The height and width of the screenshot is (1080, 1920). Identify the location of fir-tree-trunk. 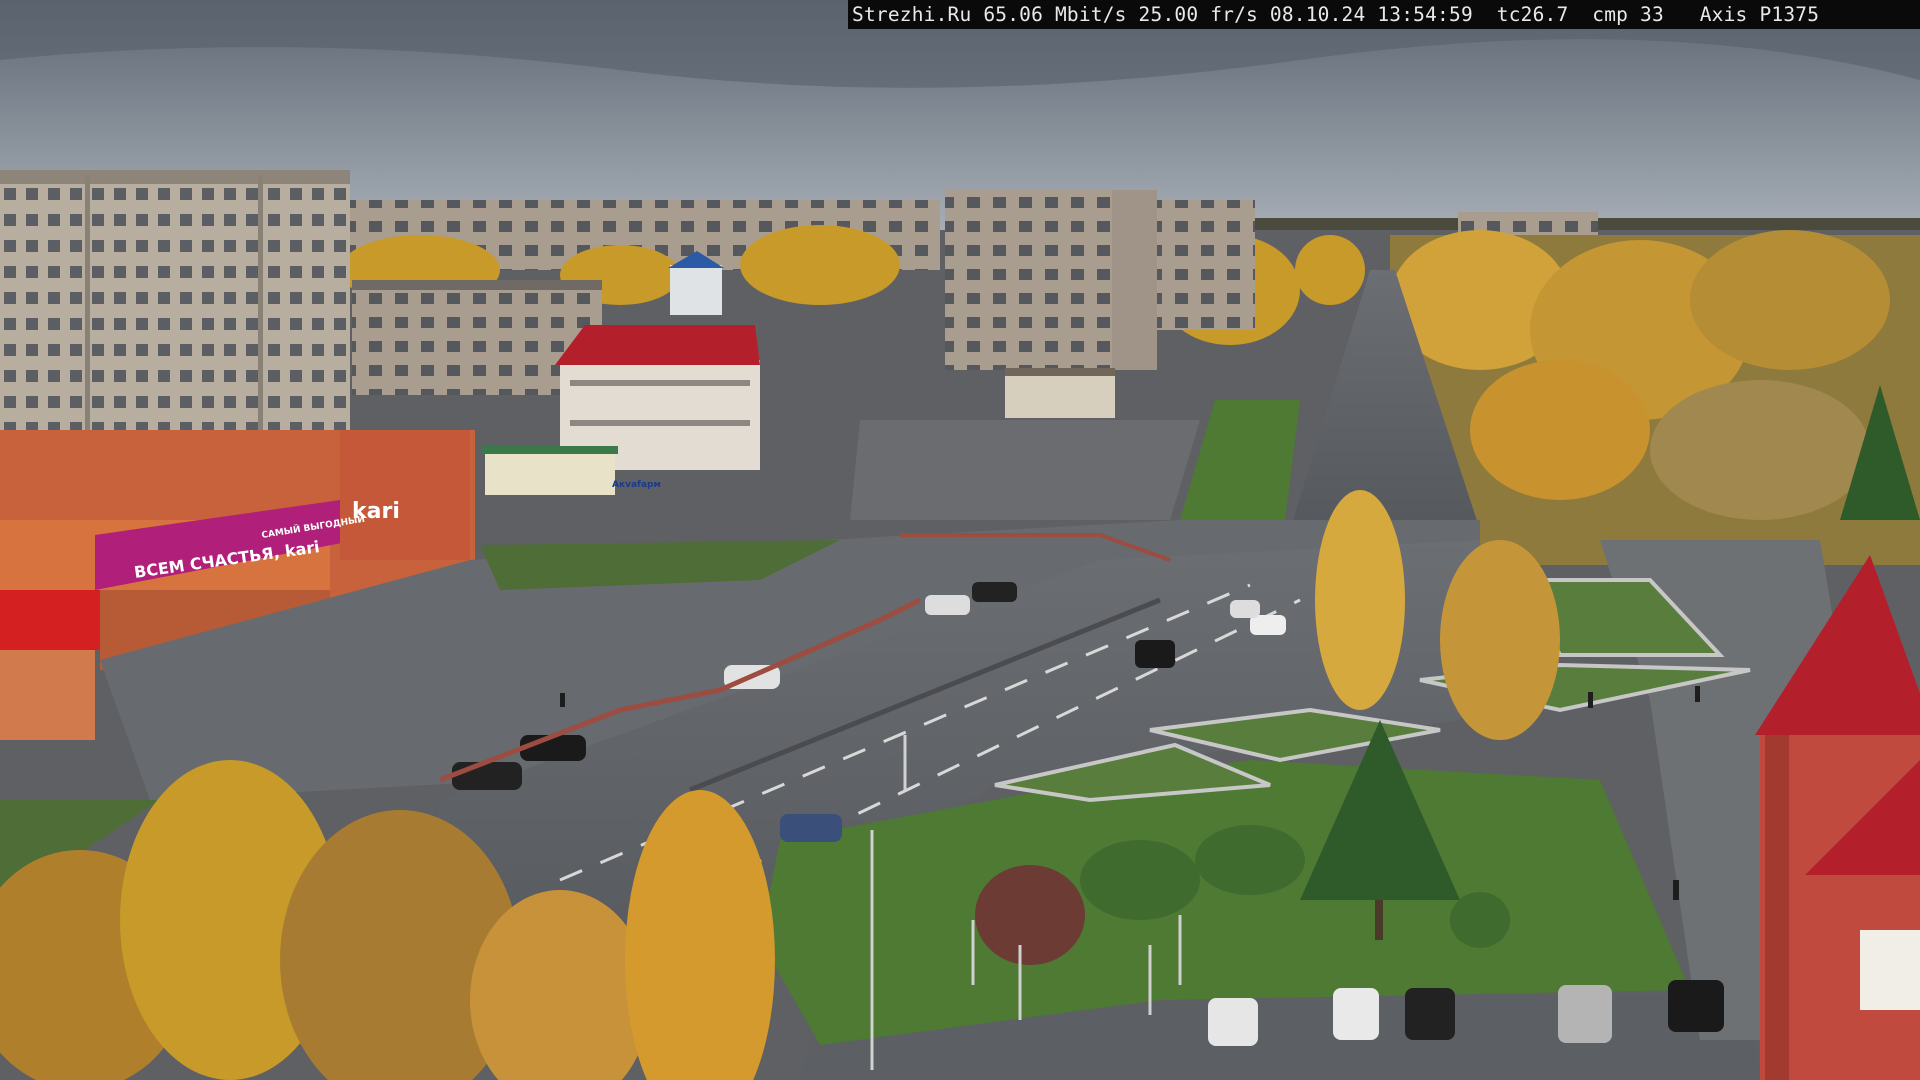
(1379, 920).